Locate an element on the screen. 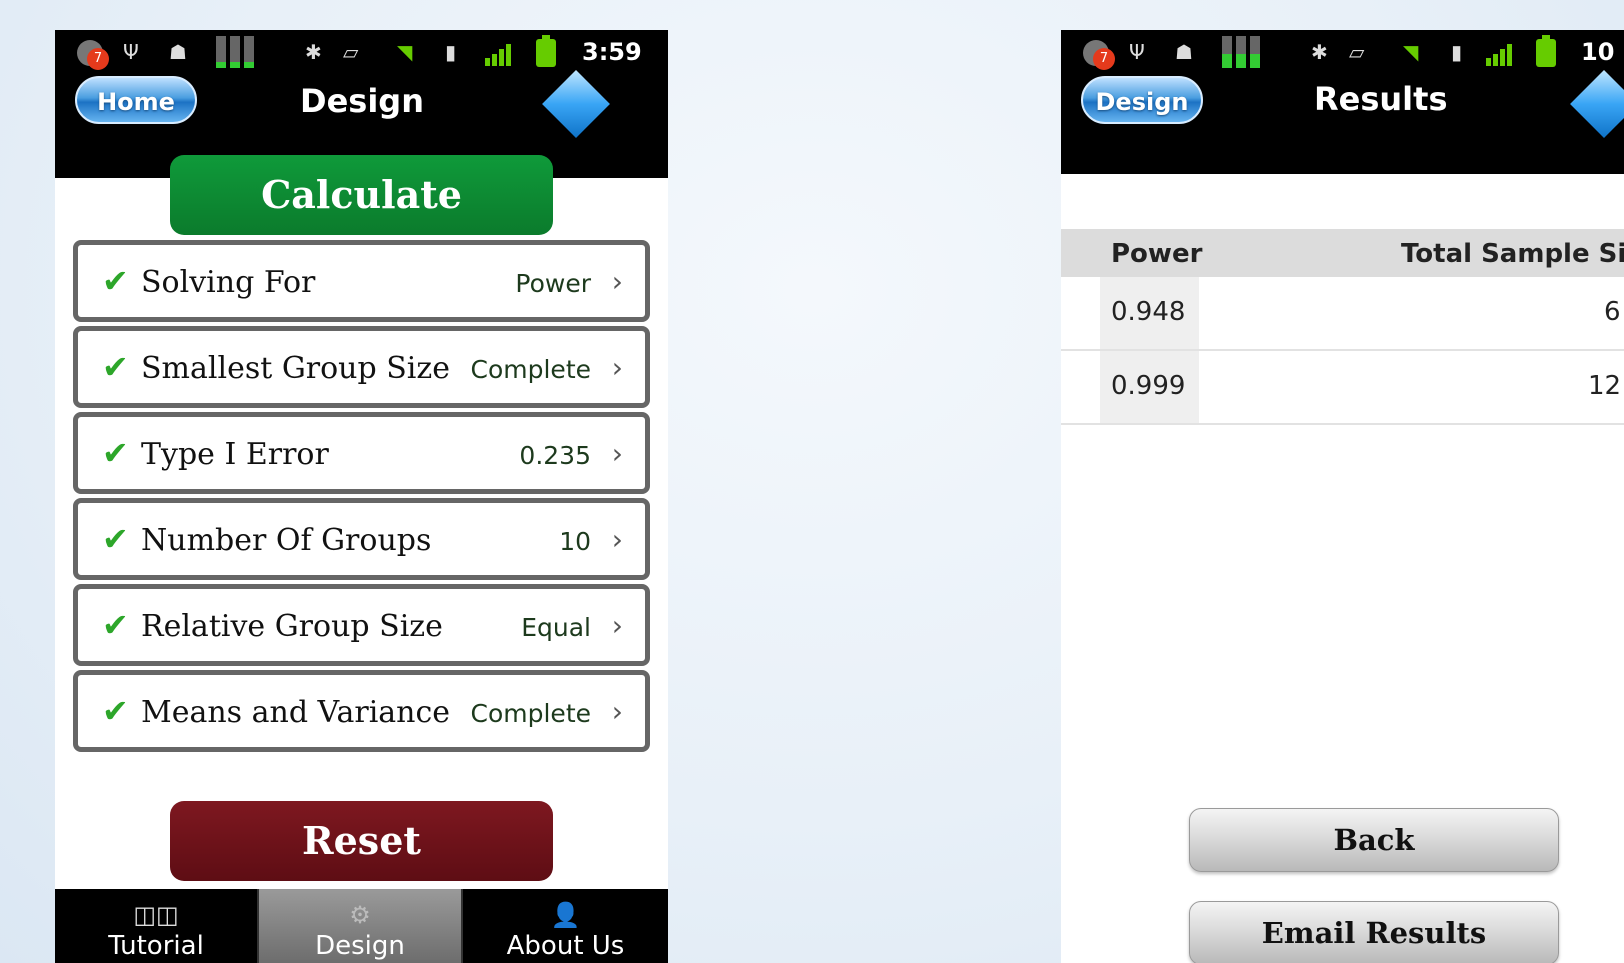 The width and height of the screenshot is (1624, 963). page-title: Design is located at coordinates (362, 101).